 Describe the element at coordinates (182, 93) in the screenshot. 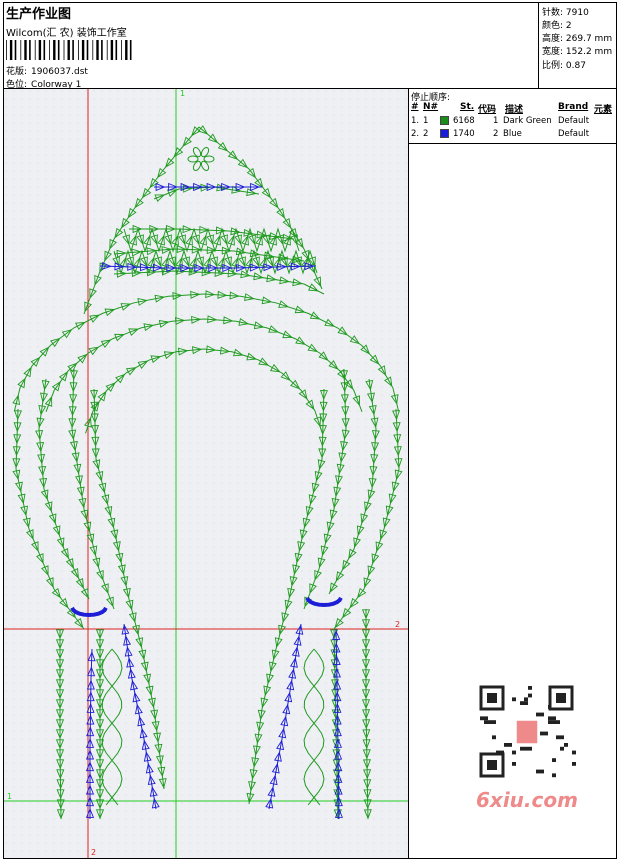

I see `guide-label-top: 1` at that location.